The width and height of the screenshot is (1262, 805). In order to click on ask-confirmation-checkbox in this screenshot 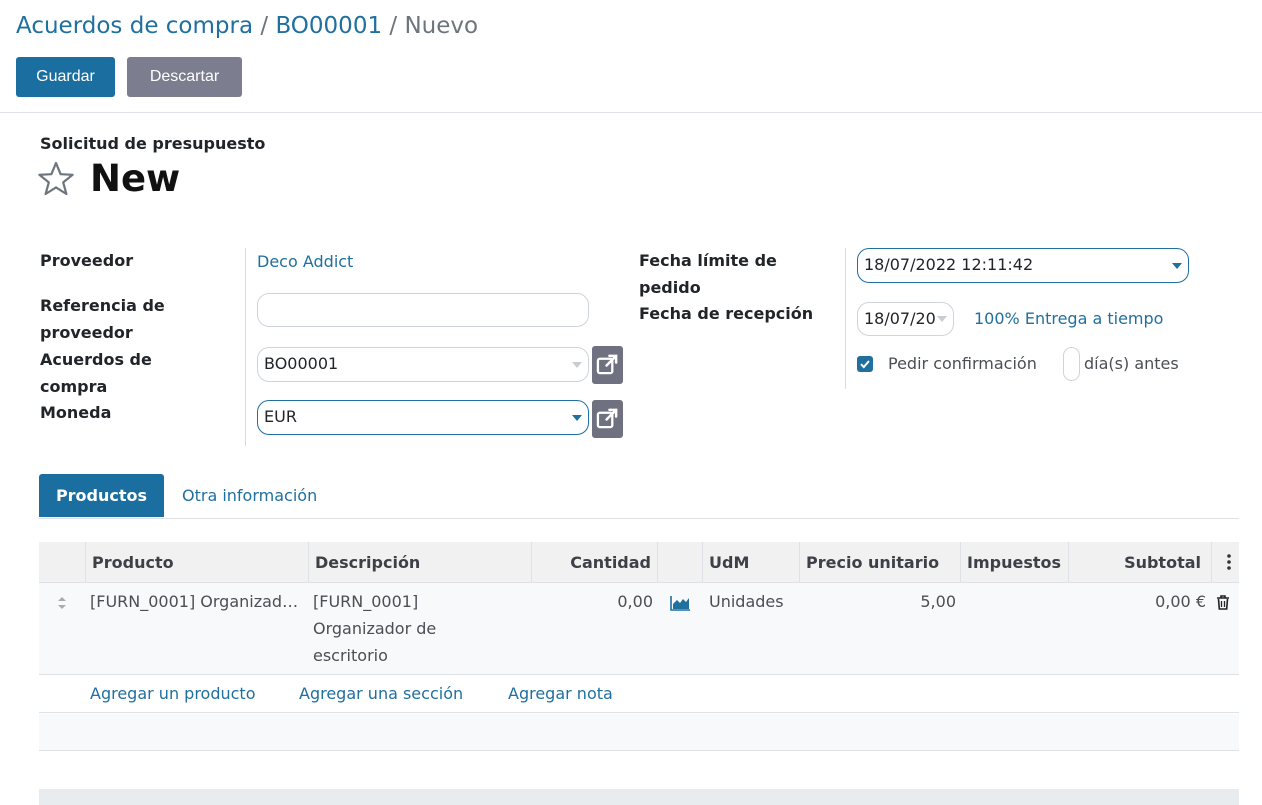, I will do `click(865, 364)`.